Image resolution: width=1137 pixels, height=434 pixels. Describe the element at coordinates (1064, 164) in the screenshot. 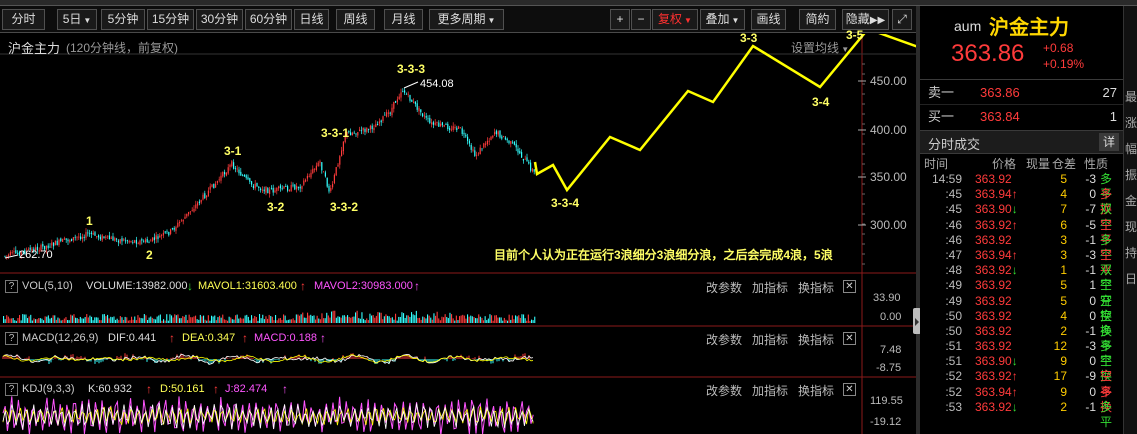

I see `col-oi: 仓差` at that location.